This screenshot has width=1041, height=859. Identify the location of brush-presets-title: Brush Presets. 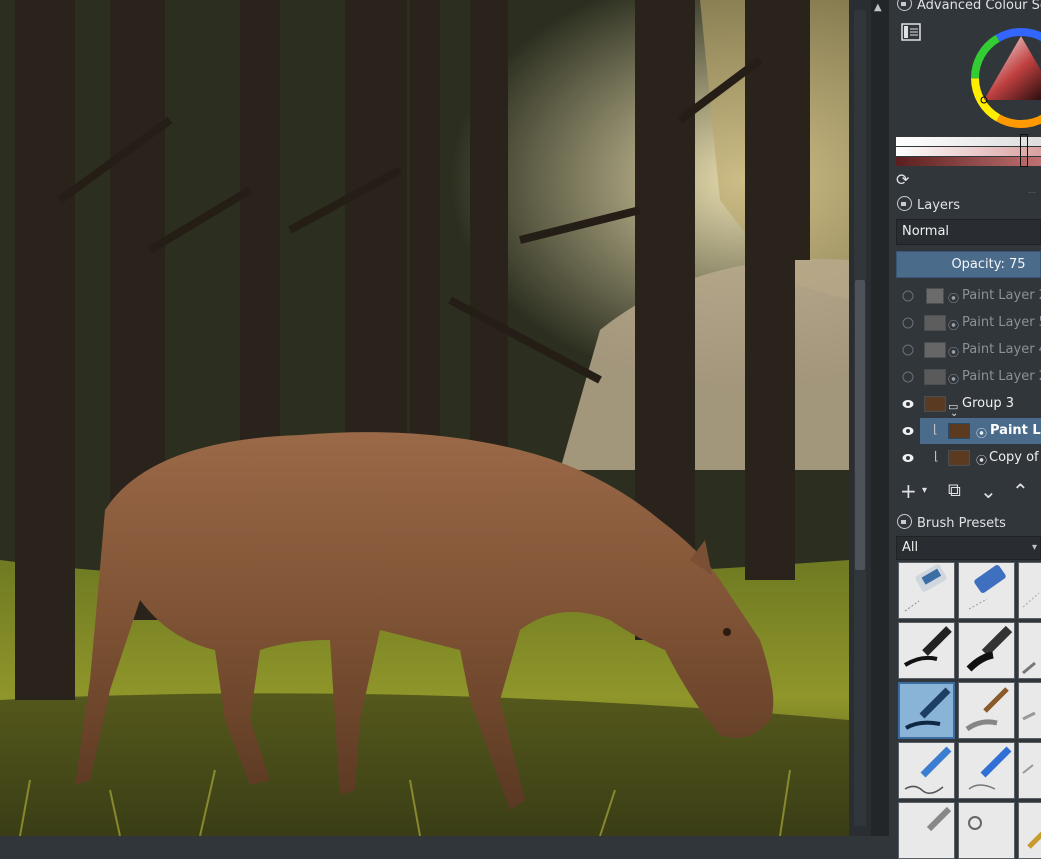
(951, 523).